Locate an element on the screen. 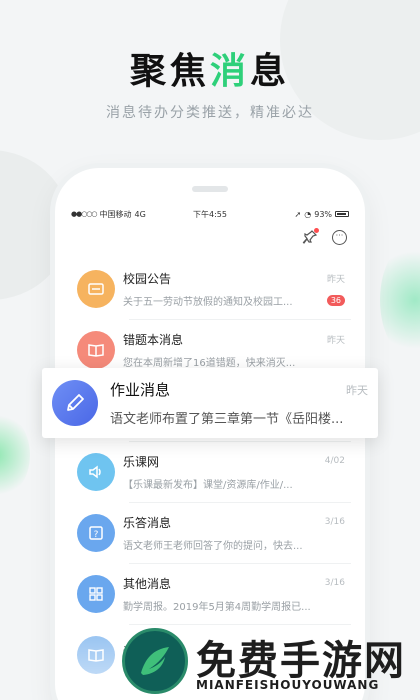  message-item: 校园公告 昨天关于五一劳动节放假的通知及校园工... 36 is located at coordinates (210, 288).